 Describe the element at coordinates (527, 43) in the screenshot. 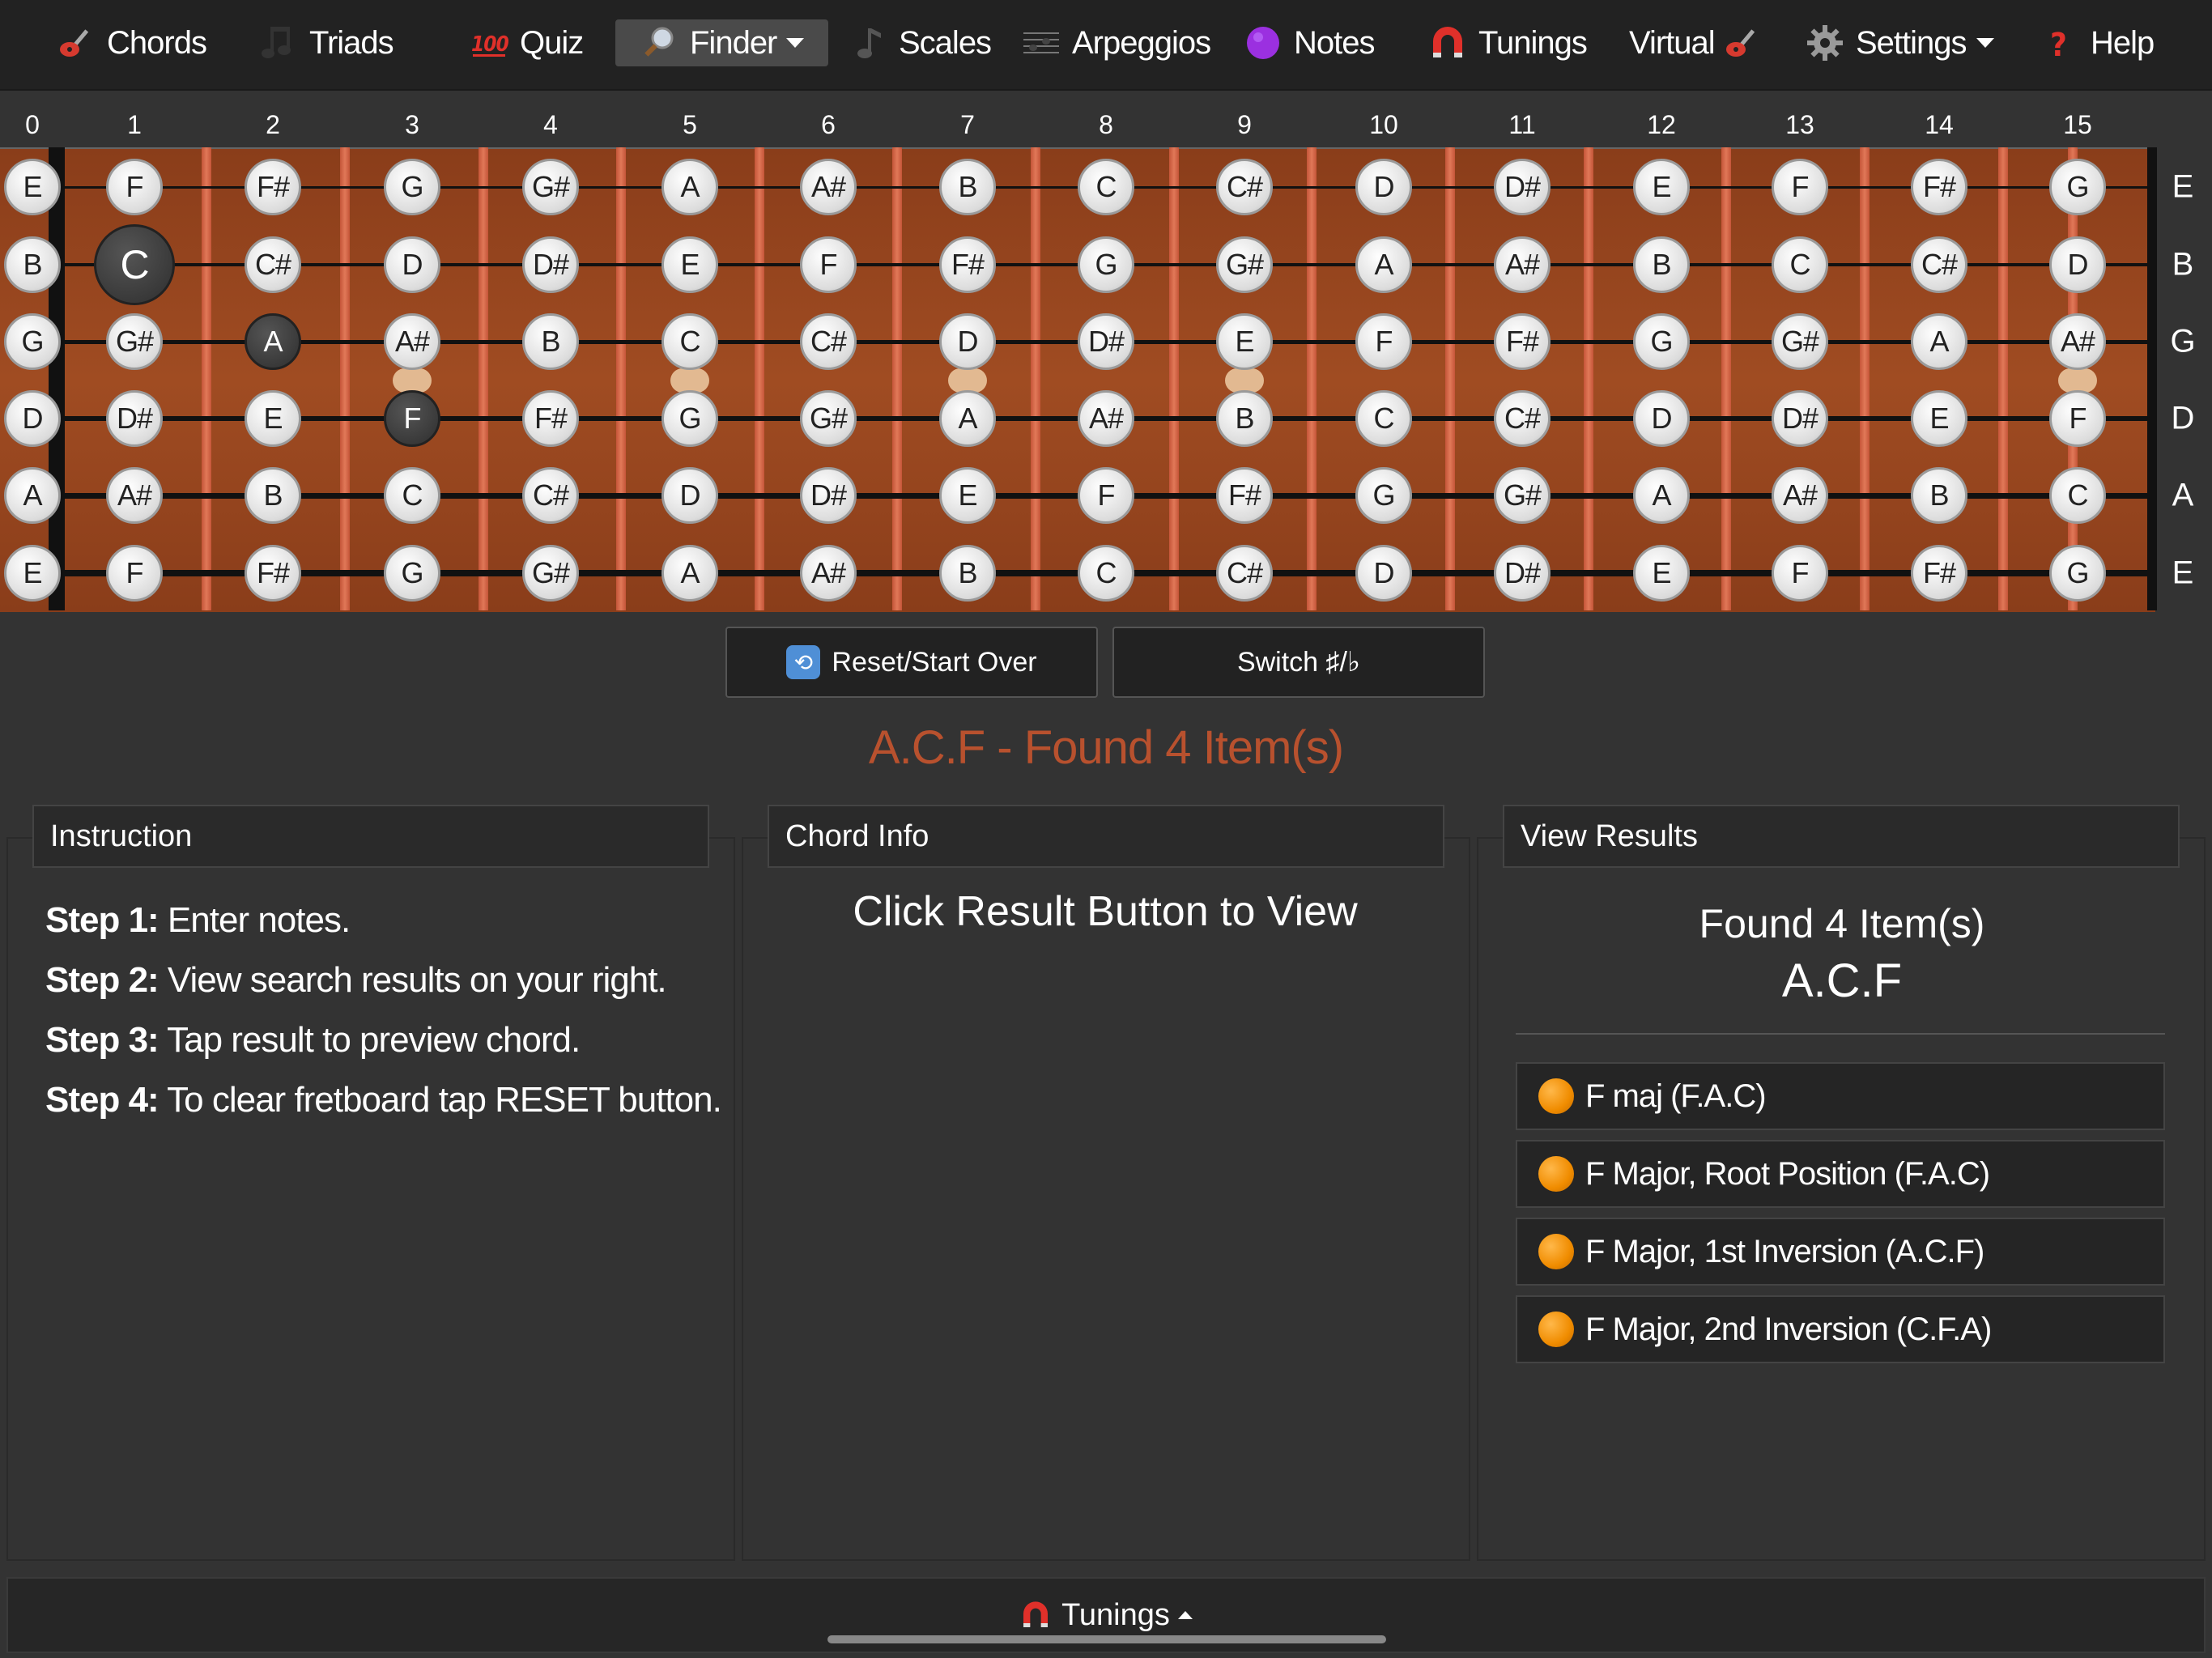

I see `nav-quiz: 100 Quiz` at that location.